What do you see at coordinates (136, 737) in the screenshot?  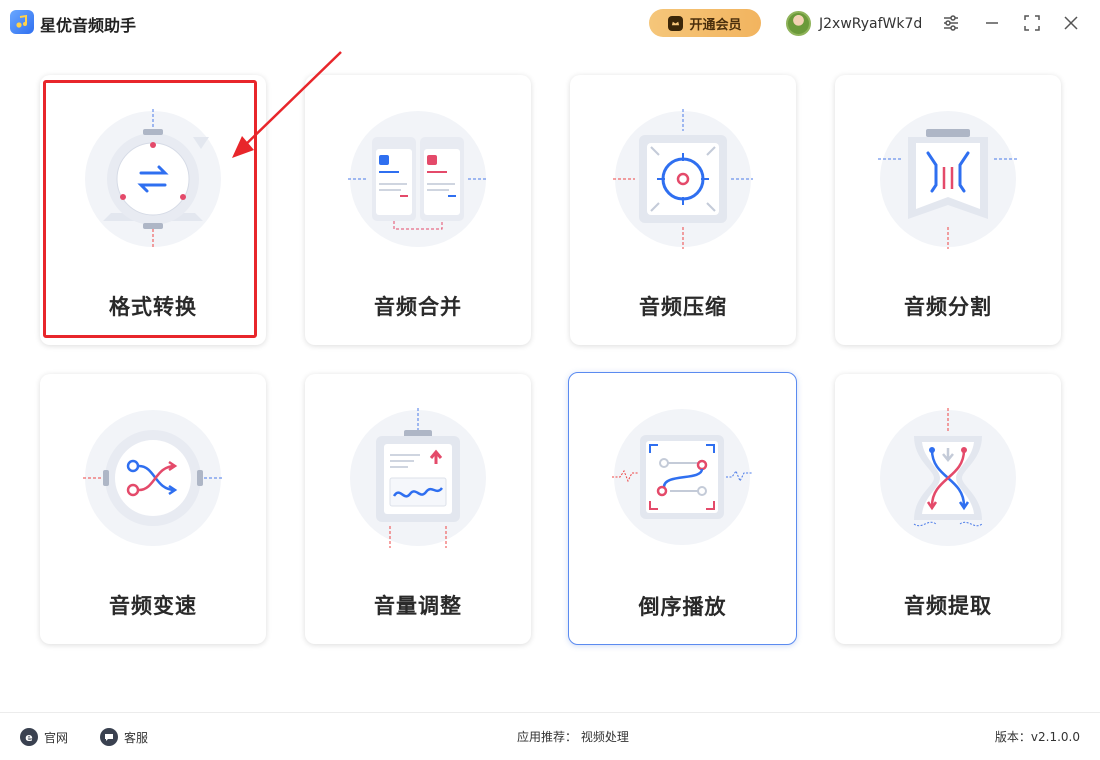 I see `support-label: 客服` at bounding box center [136, 737].